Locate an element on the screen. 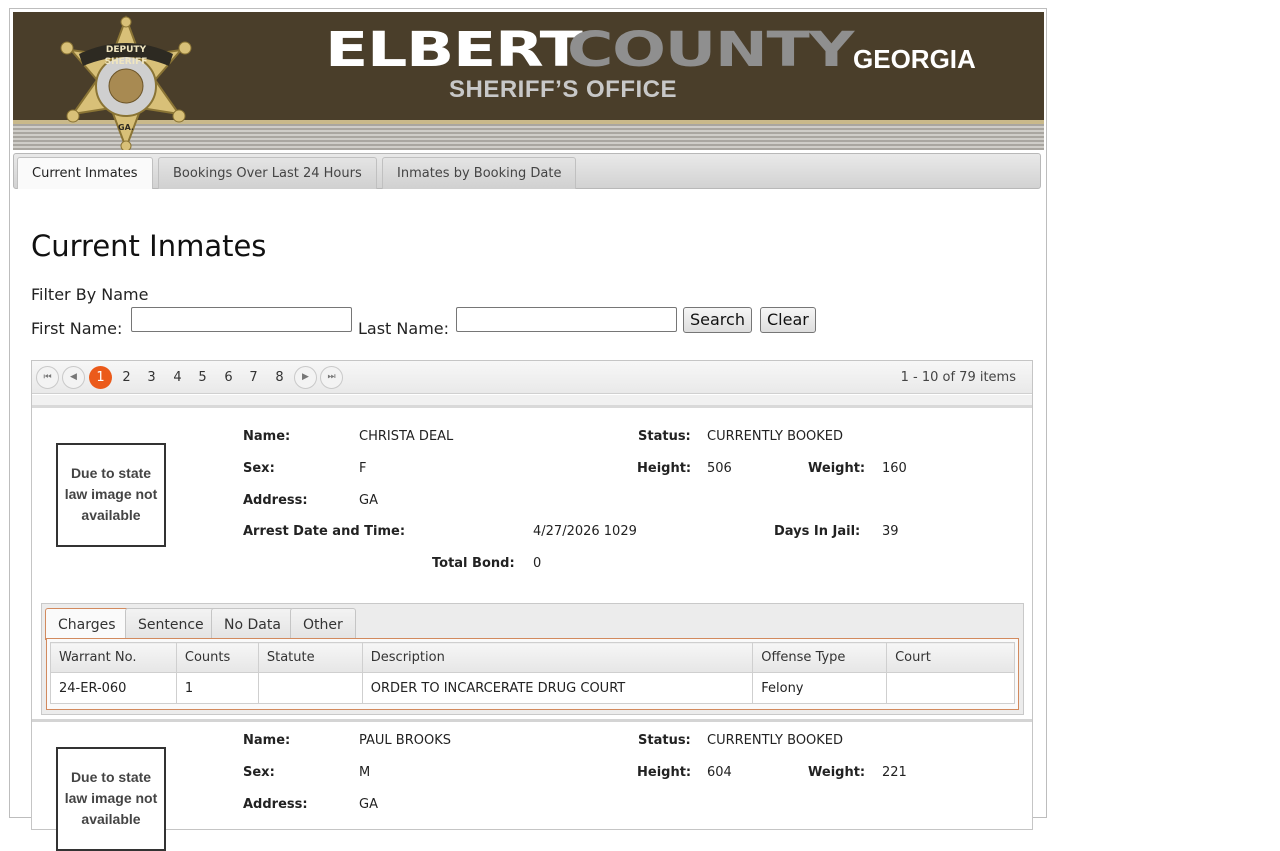 The width and height of the screenshot is (1280, 851). column-header-offense-type: Offense Type is located at coordinates (820, 657).